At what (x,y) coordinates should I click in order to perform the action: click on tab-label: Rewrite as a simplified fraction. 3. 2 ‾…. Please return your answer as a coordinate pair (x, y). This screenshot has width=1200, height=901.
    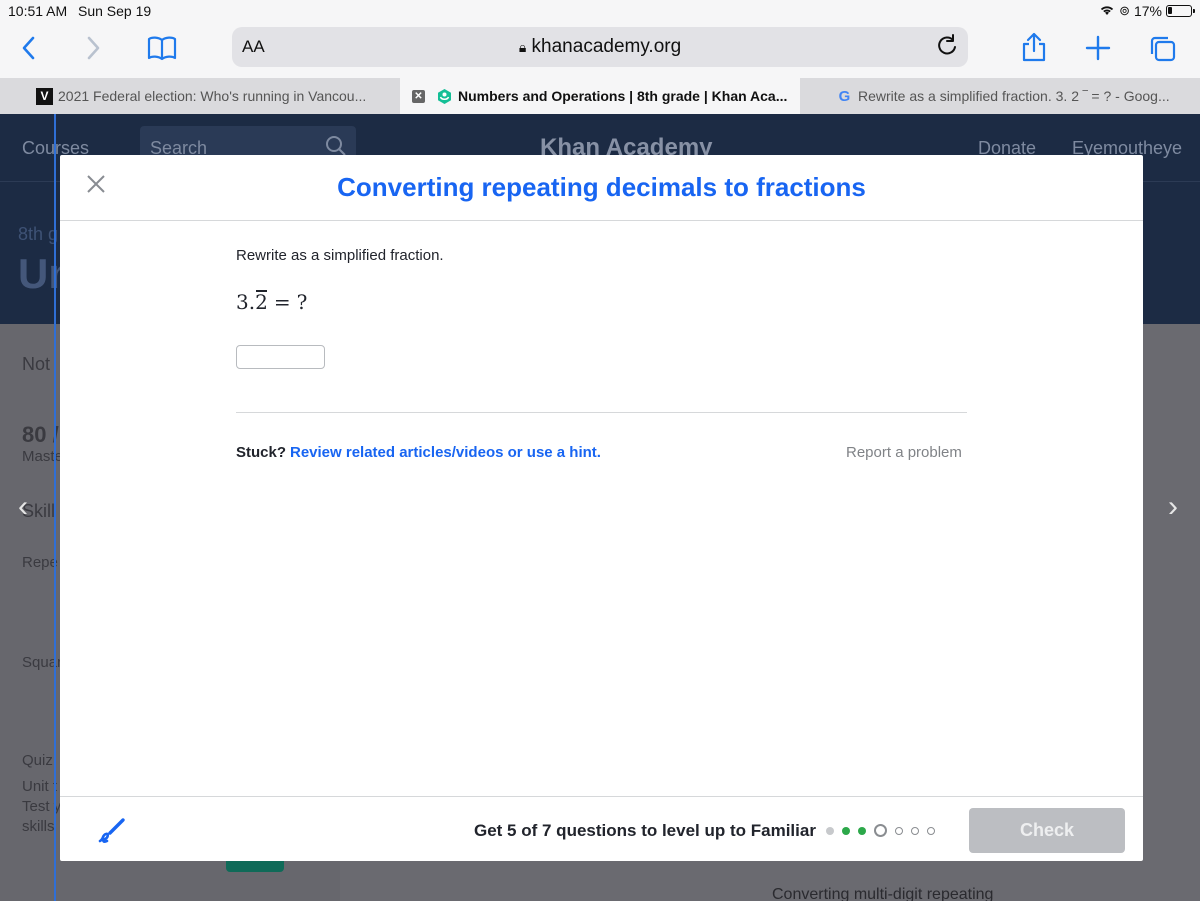
    Looking at the image, I should click on (1014, 96).